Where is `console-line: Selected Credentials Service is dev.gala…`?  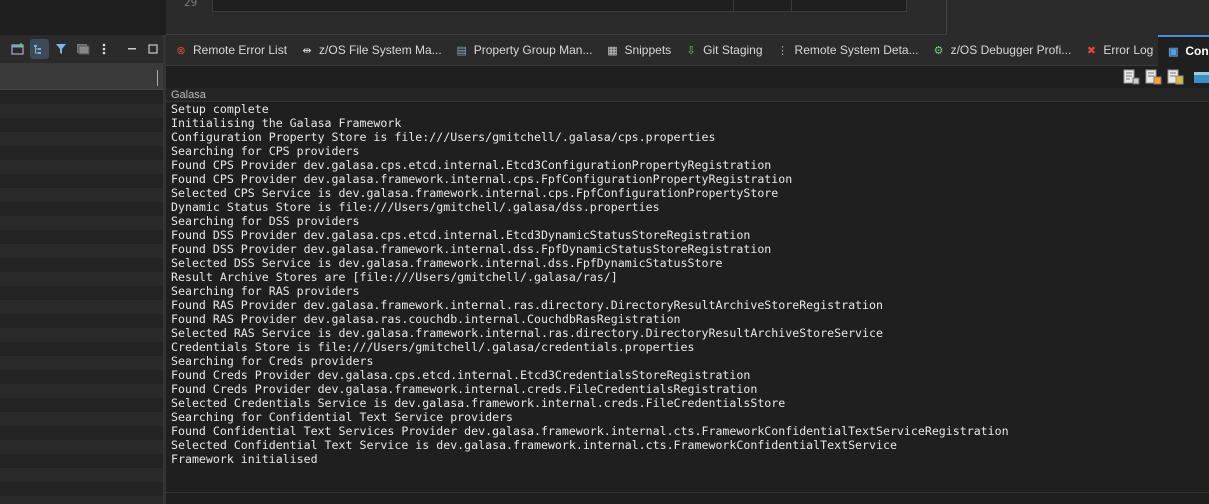
console-line: Selected Credentials Service is dev.gala… is located at coordinates (478, 403).